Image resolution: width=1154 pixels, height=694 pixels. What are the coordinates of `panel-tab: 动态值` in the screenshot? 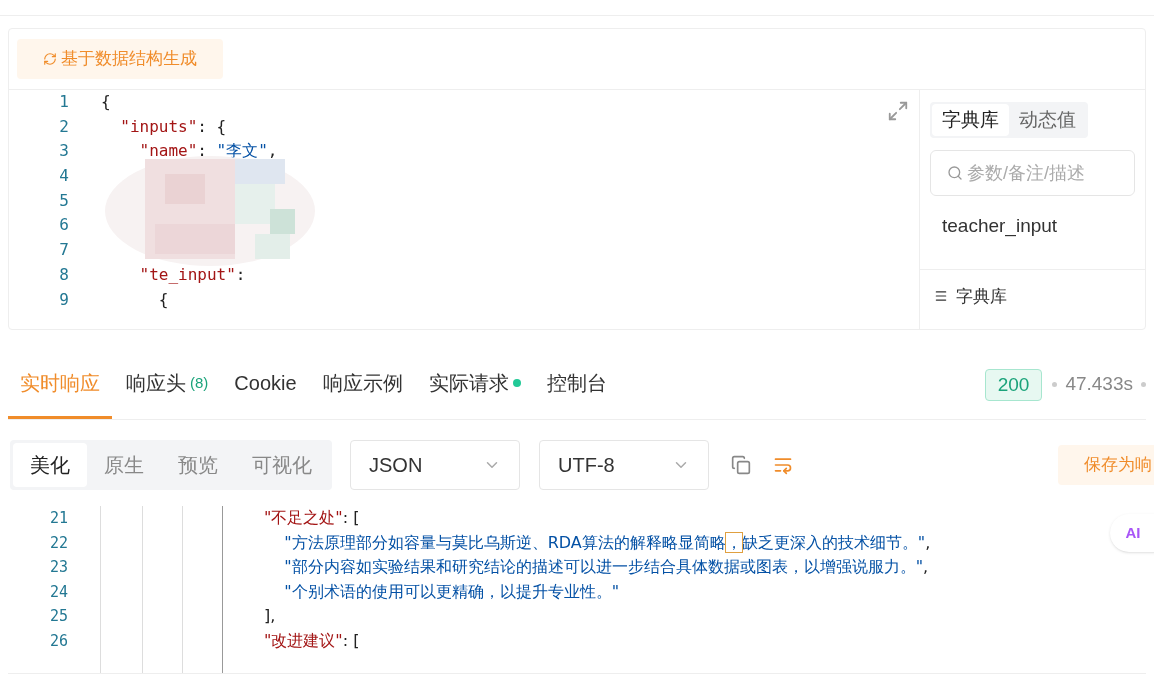 It's located at (1047, 120).